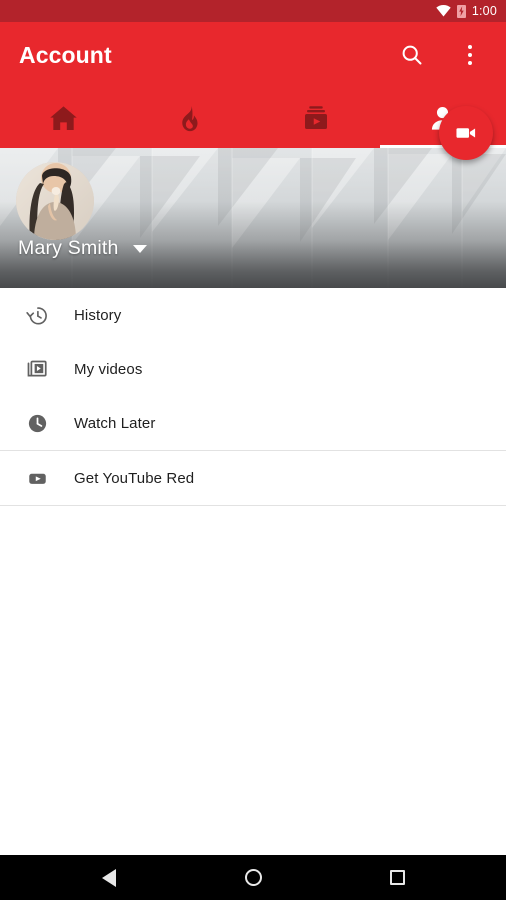 This screenshot has height=900, width=506. Describe the element at coordinates (461, 11) in the screenshot. I see `battery-charging-icon` at that location.